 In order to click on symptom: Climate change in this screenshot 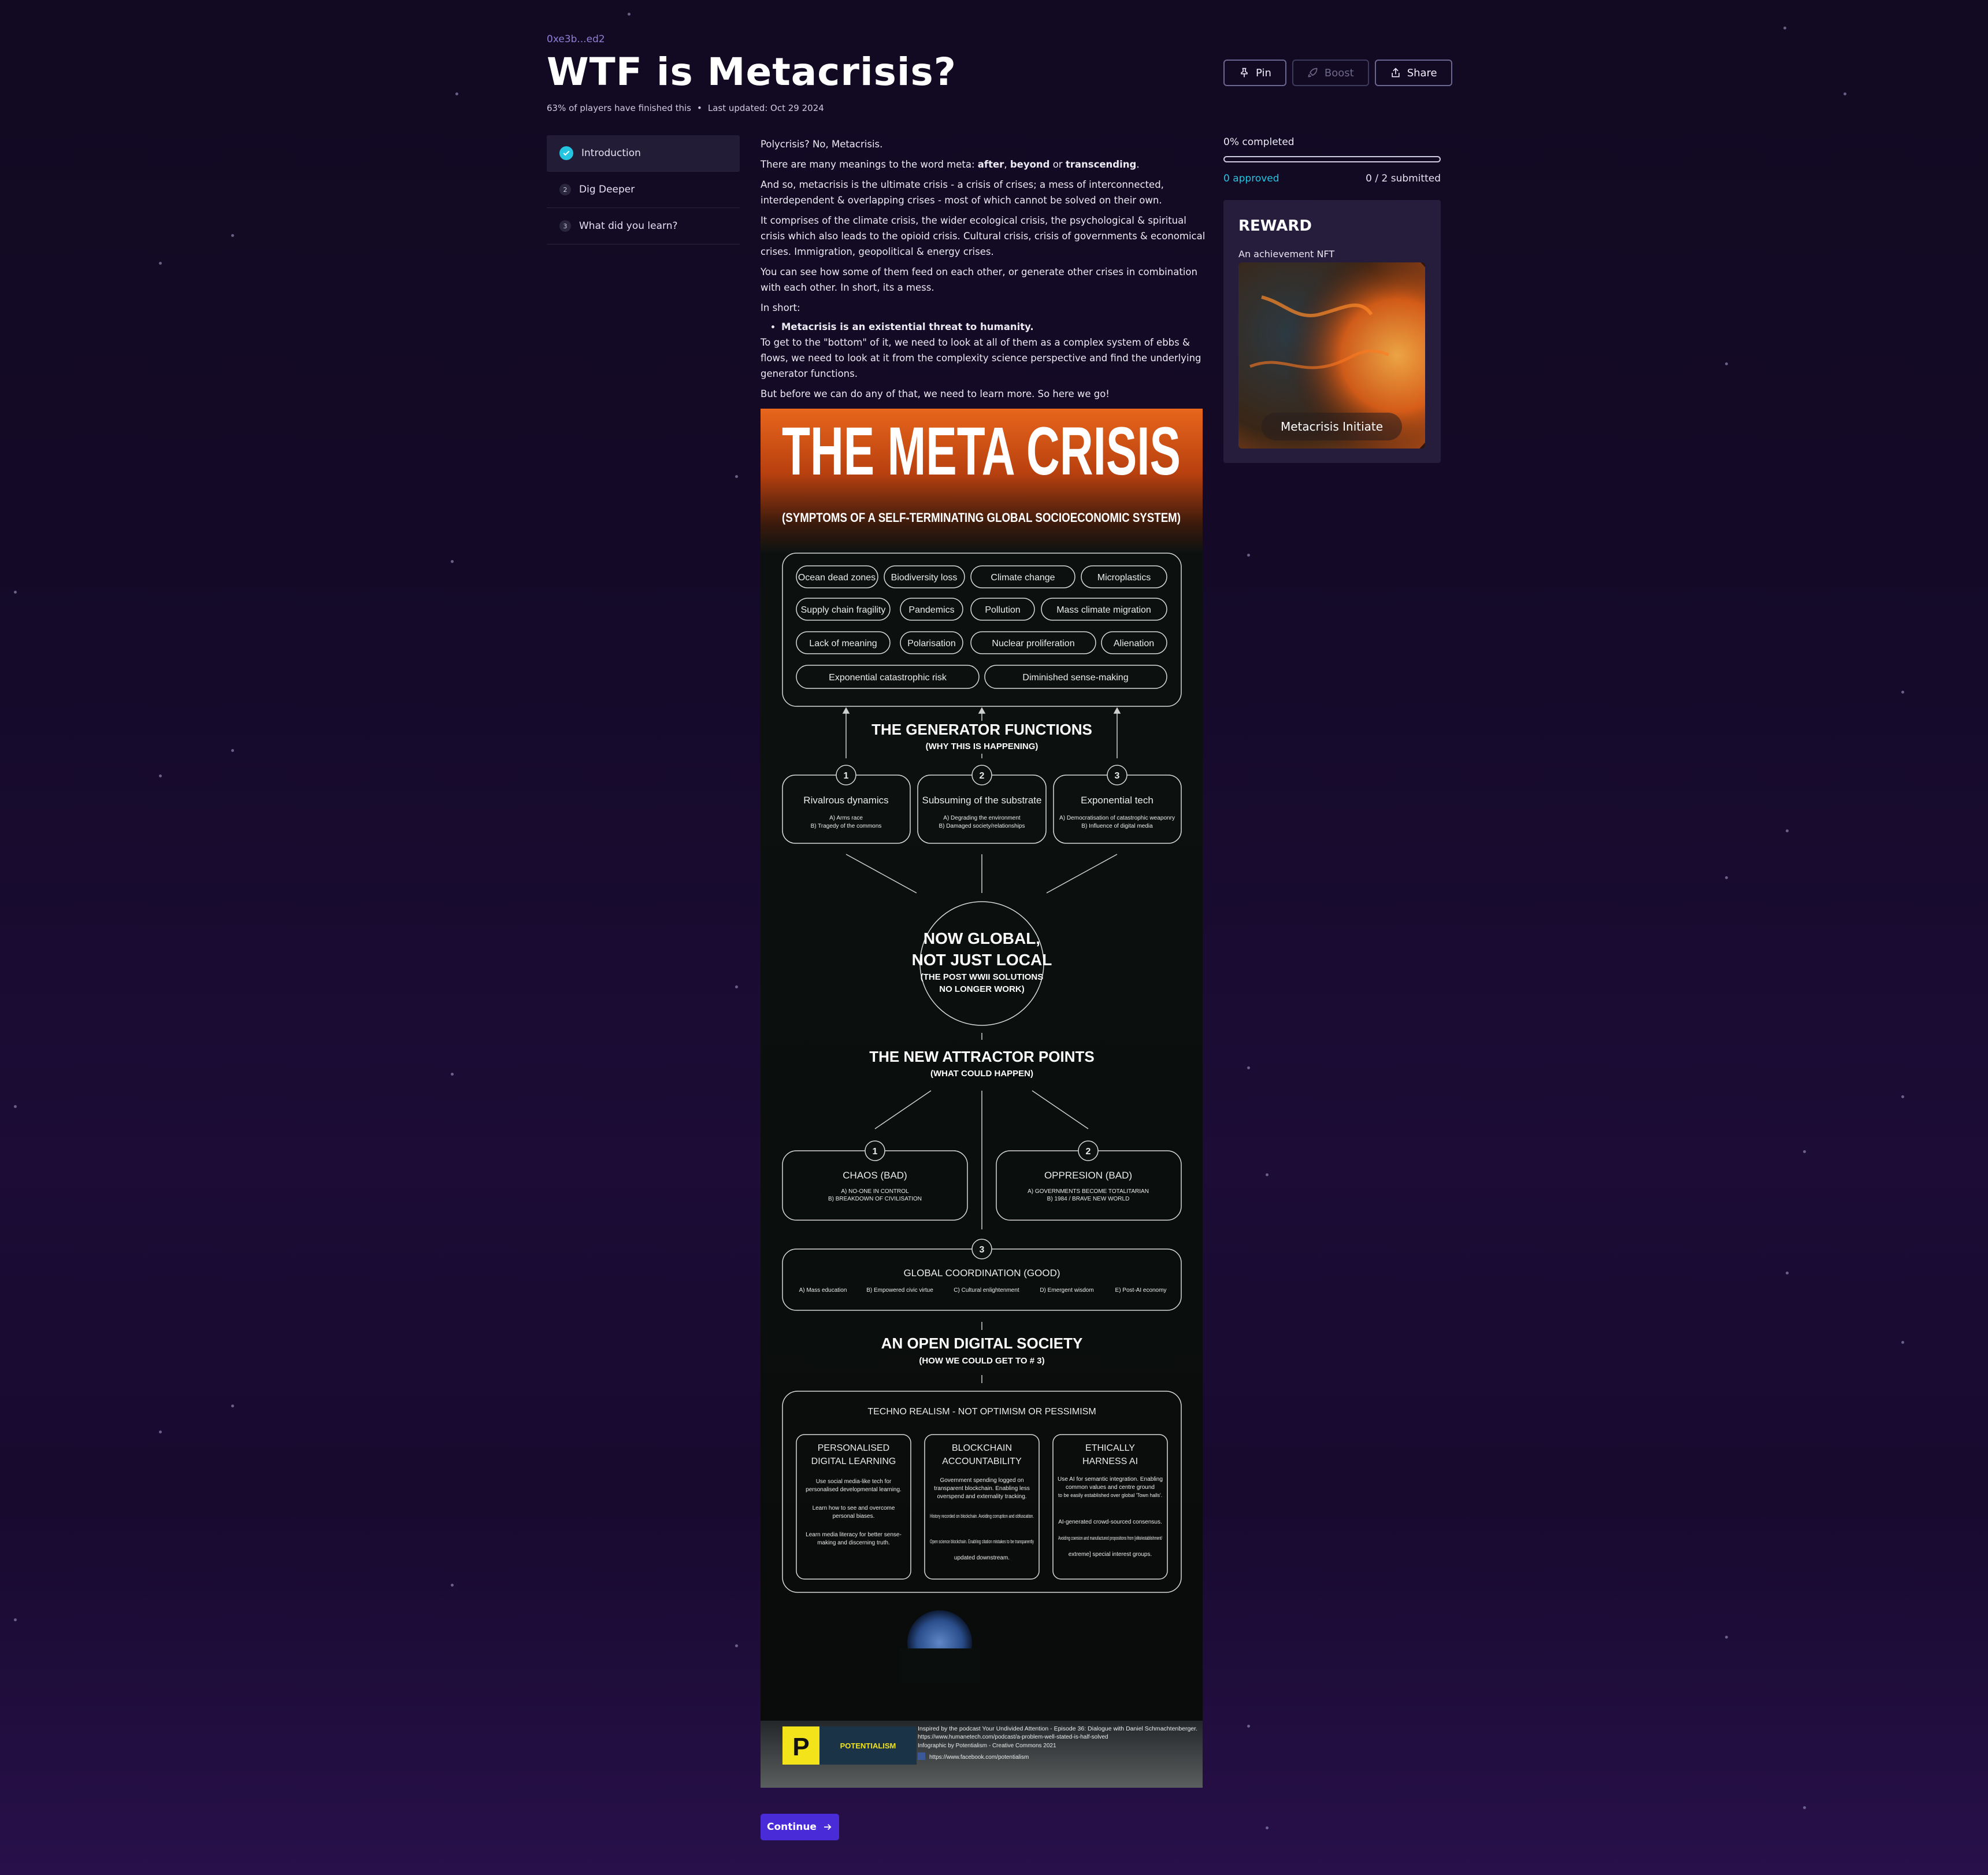, I will do `click(1023, 578)`.